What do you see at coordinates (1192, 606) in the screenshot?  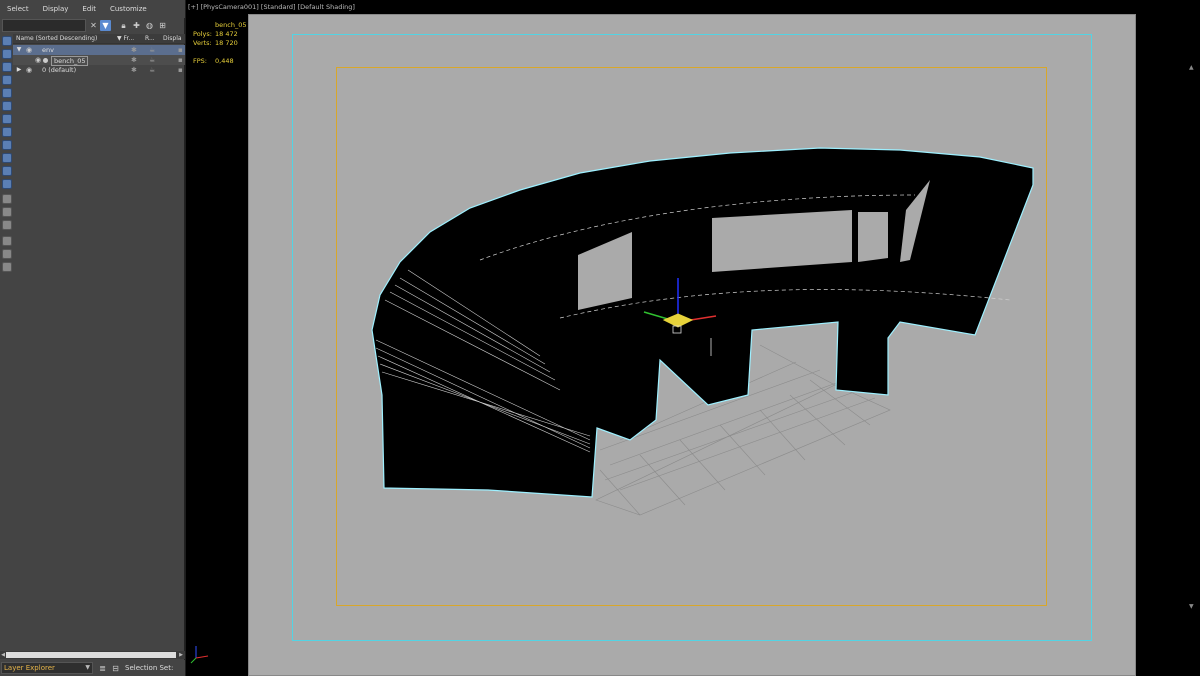 I see `viewport-scroll-down-icon: ▼` at bounding box center [1192, 606].